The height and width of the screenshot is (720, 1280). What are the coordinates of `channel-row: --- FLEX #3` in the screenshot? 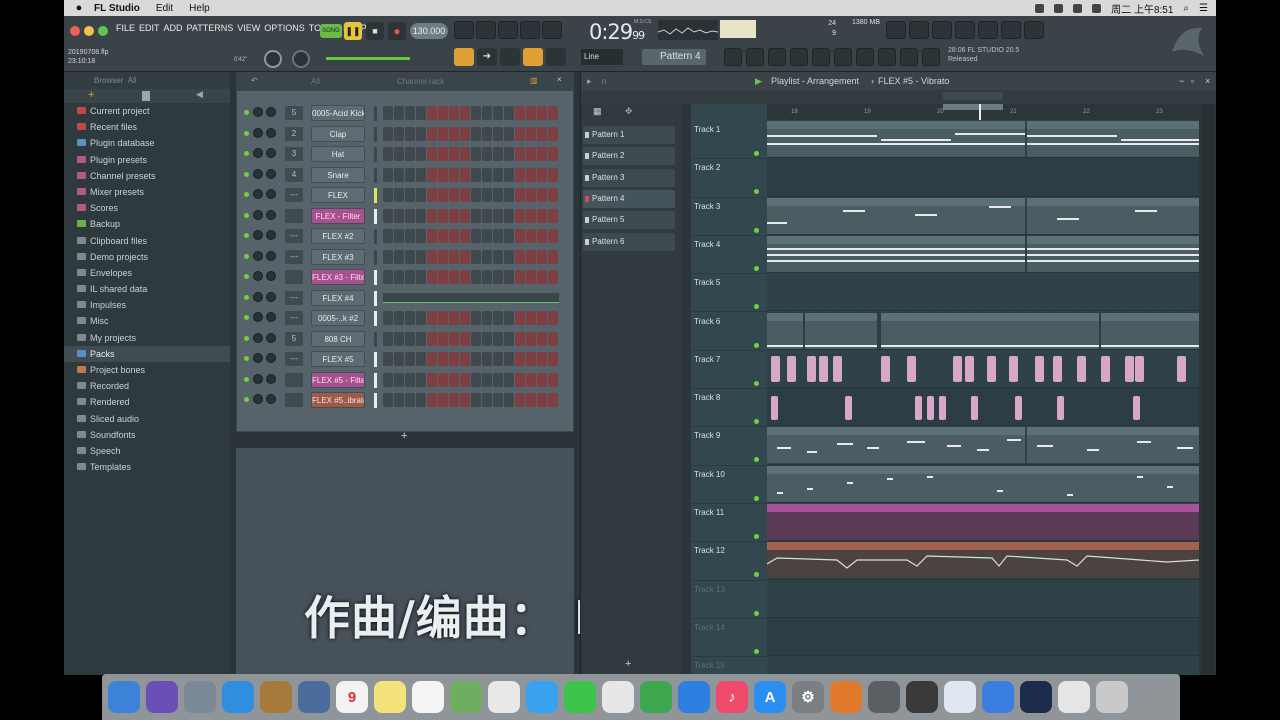 It's located at (406, 257).